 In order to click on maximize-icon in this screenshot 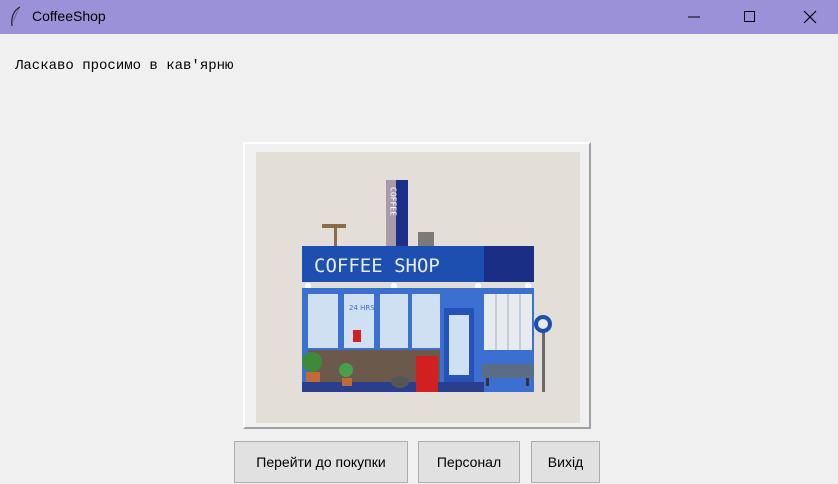, I will do `click(749, 16)`.